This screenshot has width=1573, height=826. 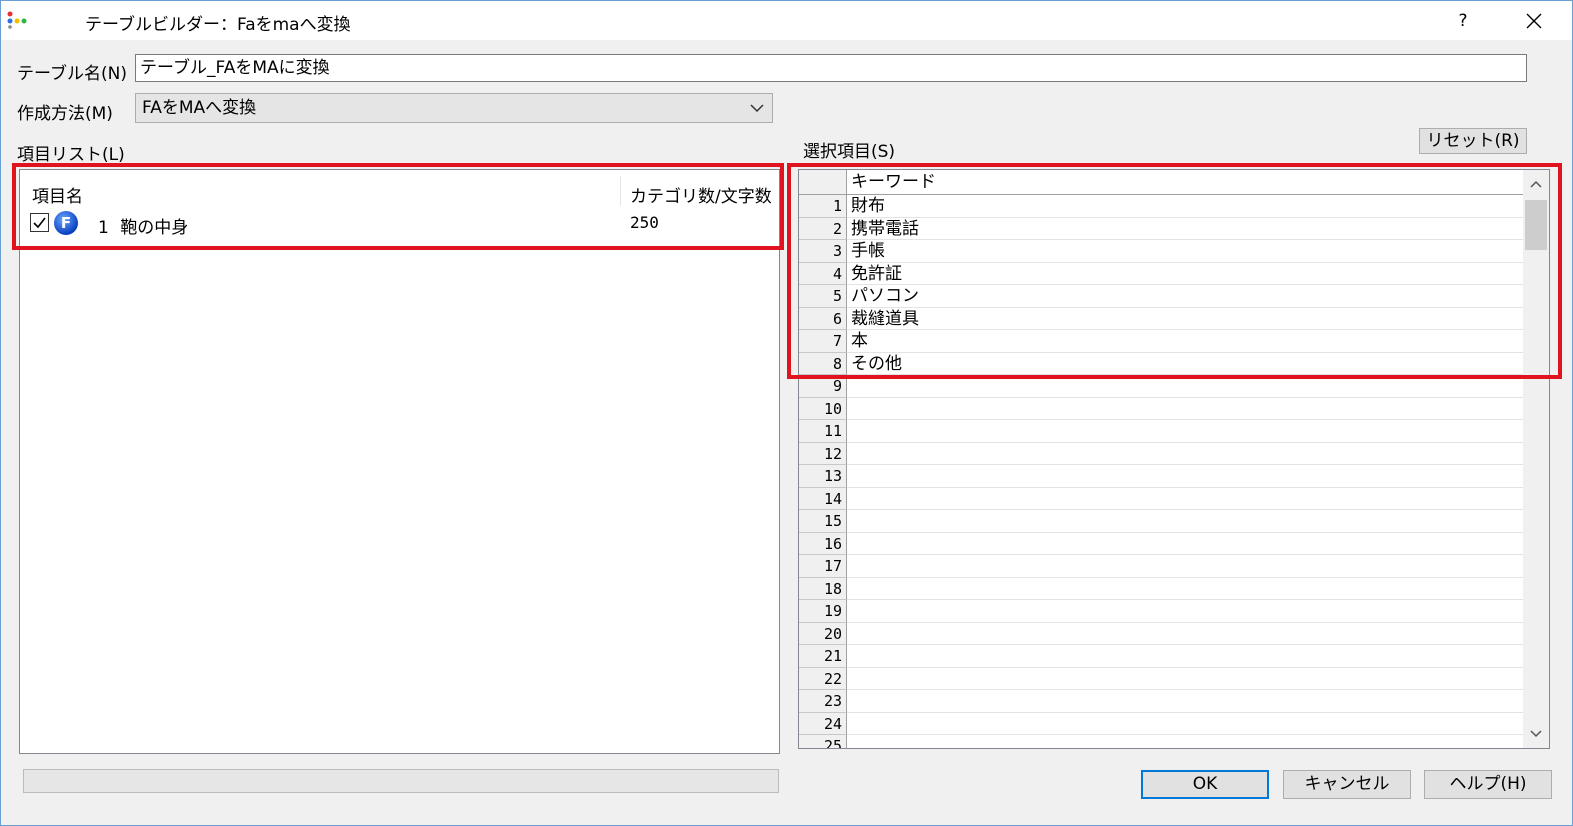 What do you see at coordinates (831, 68) in the screenshot?
I see `table-name-input: テーブル_FAをMAに変換` at bounding box center [831, 68].